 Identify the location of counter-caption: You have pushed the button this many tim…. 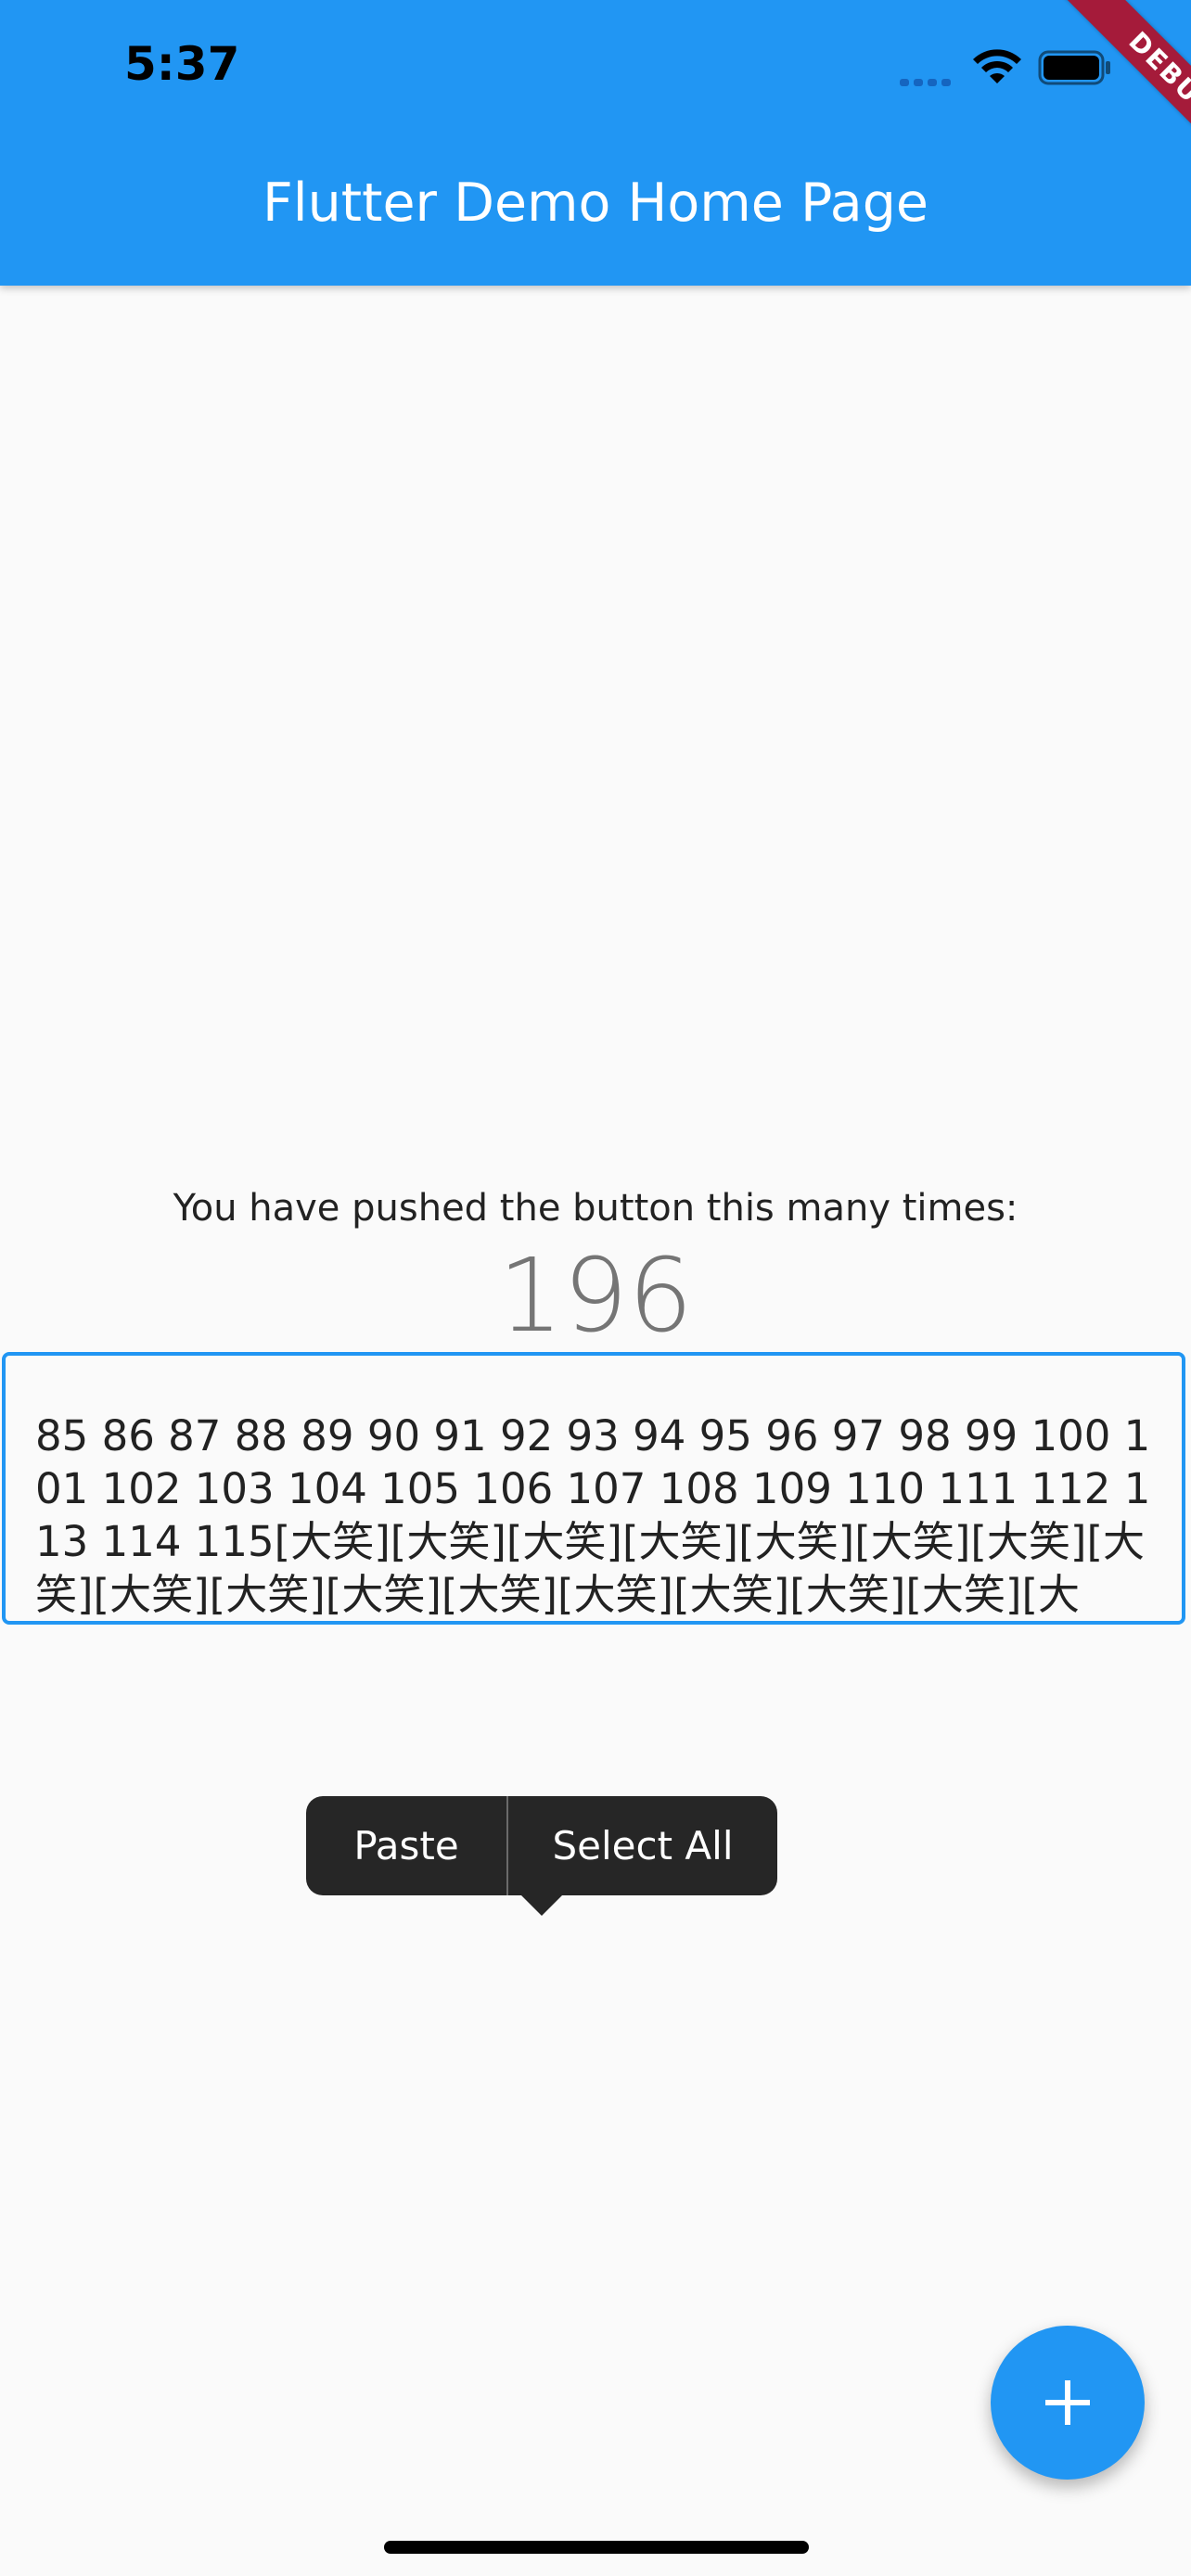
(595, 1209).